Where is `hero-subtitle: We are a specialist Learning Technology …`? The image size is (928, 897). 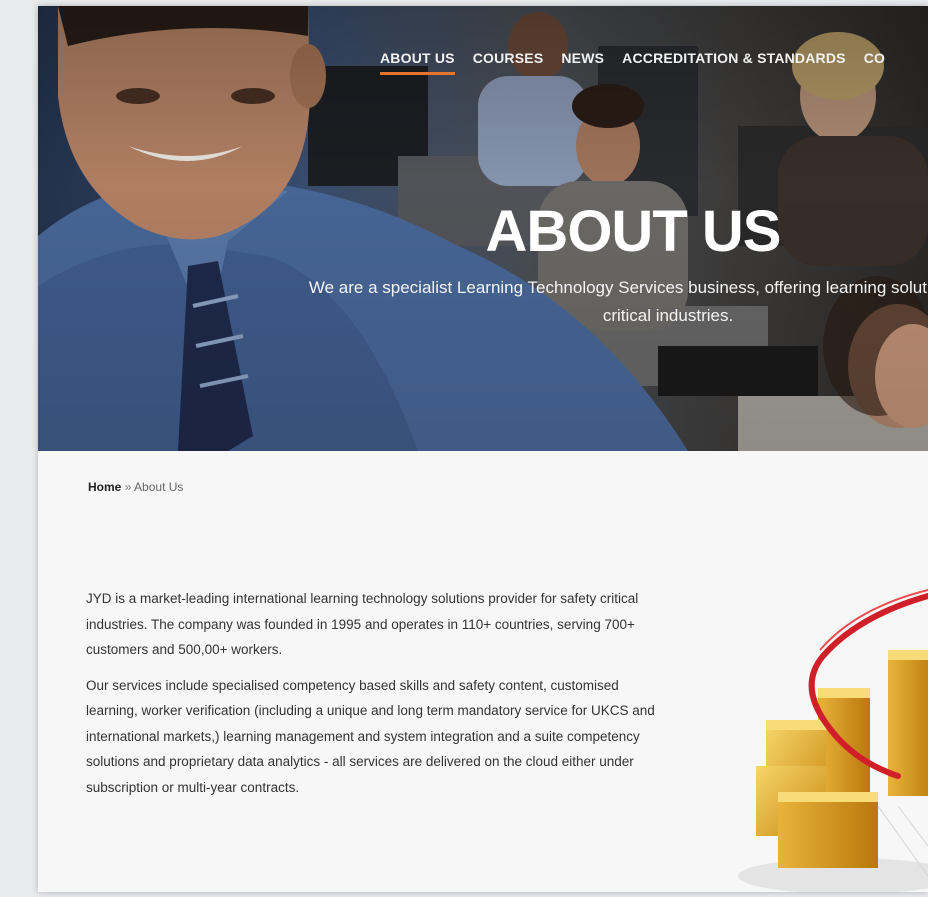
hero-subtitle: We are a specialist Learning Technology … is located at coordinates (618, 301).